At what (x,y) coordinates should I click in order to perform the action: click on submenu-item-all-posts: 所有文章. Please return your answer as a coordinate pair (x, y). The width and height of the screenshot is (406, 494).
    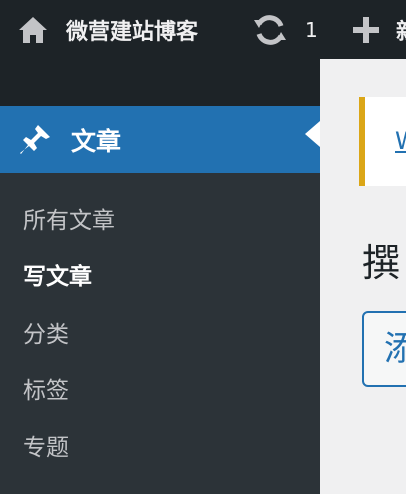
    Looking at the image, I should click on (69, 218).